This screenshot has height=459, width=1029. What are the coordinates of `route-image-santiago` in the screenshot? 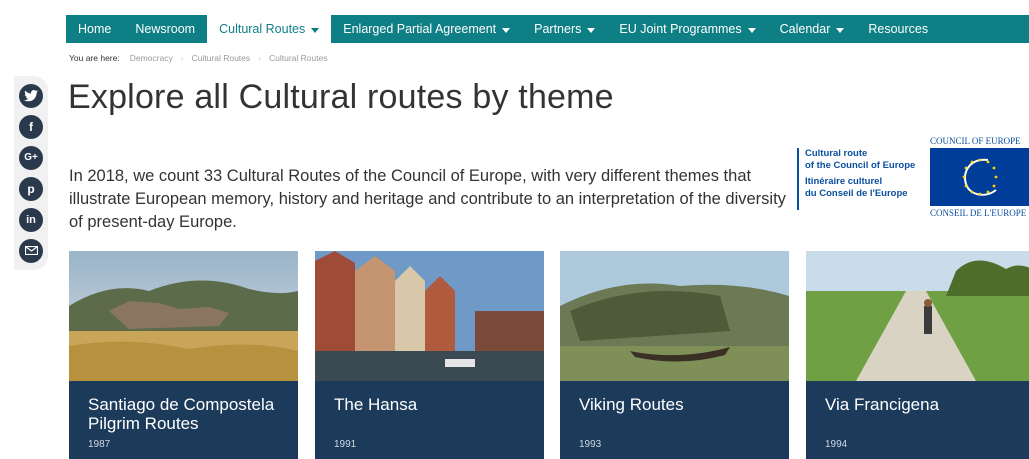 It's located at (183, 316).